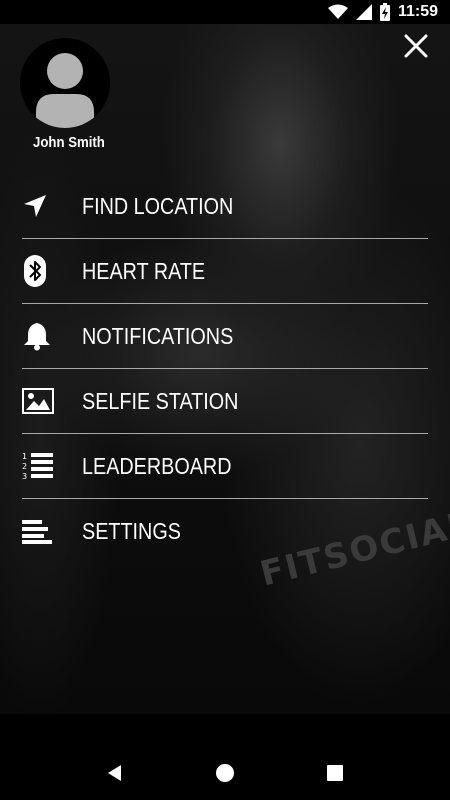 This screenshot has height=800, width=450. Describe the element at coordinates (35, 271) in the screenshot. I see `bluetooth-icon` at that location.